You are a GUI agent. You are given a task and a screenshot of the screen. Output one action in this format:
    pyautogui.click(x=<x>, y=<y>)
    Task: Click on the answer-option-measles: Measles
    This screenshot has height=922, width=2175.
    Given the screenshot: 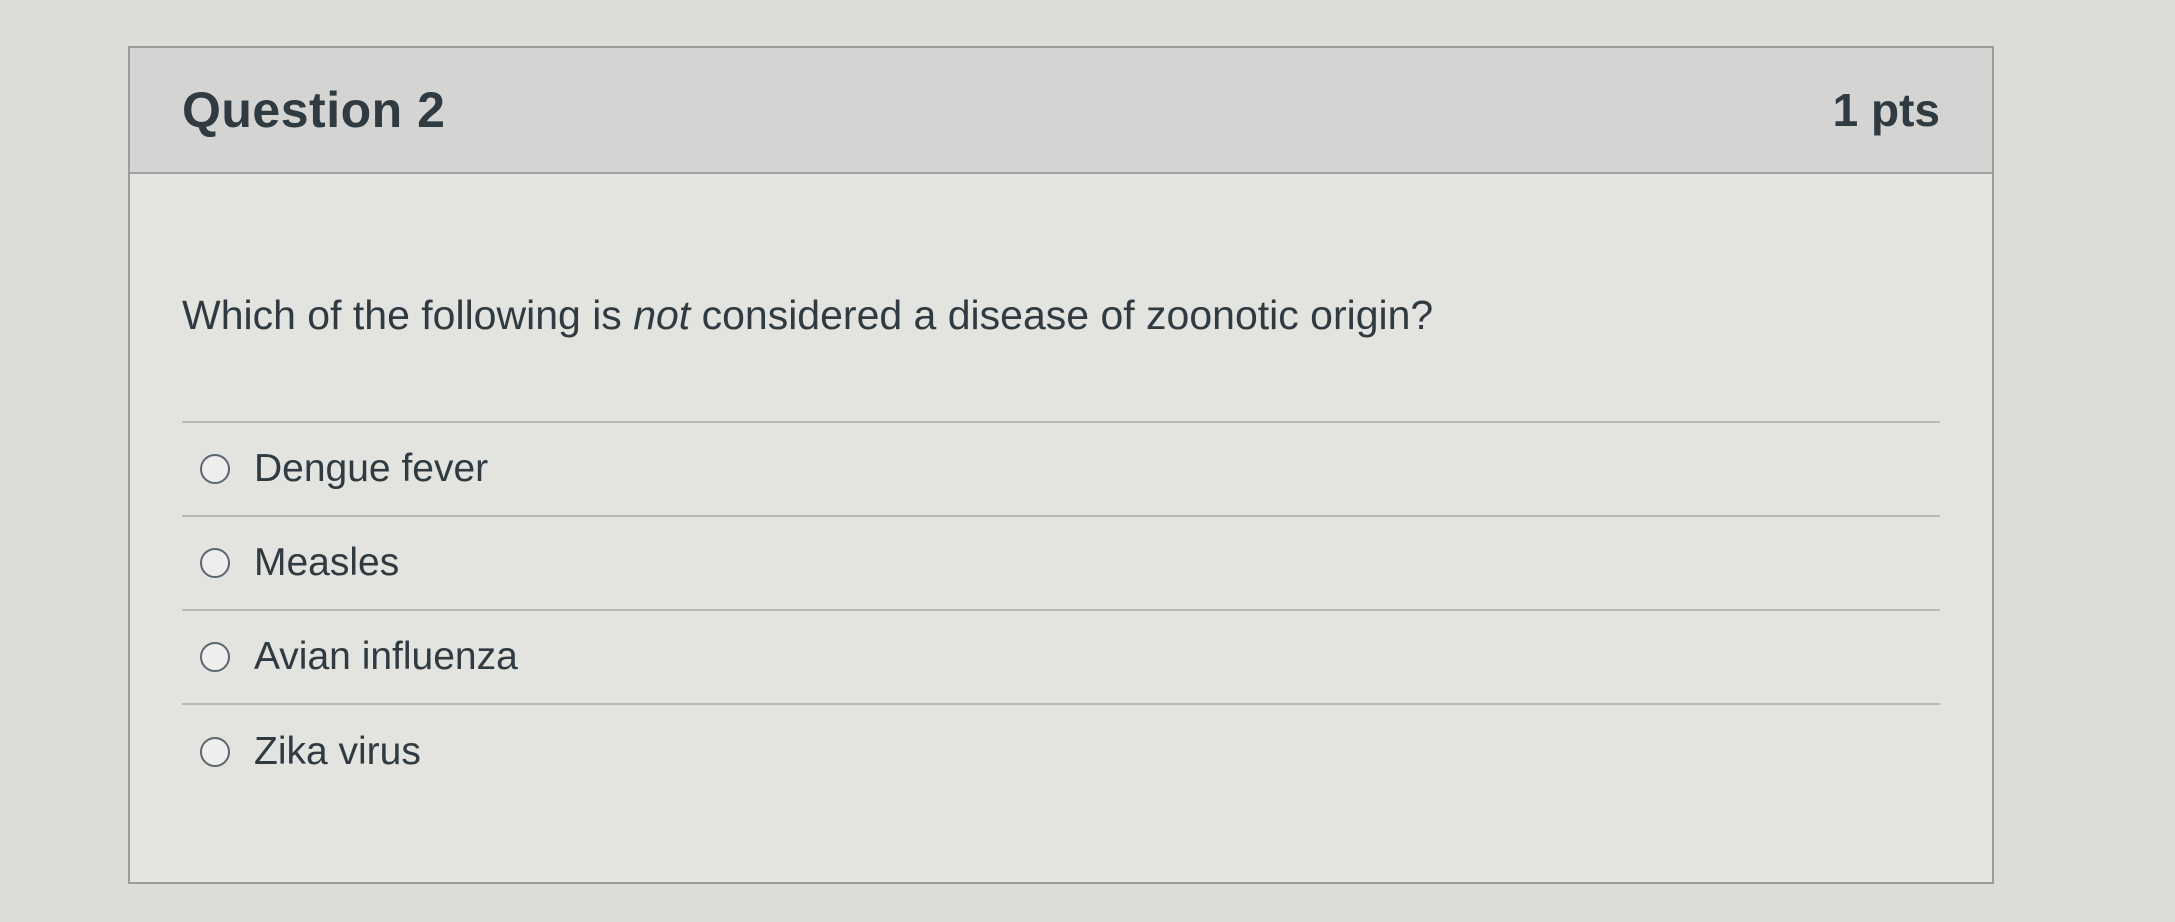 What is the action you would take?
    pyautogui.click(x=1061, y=564)
    